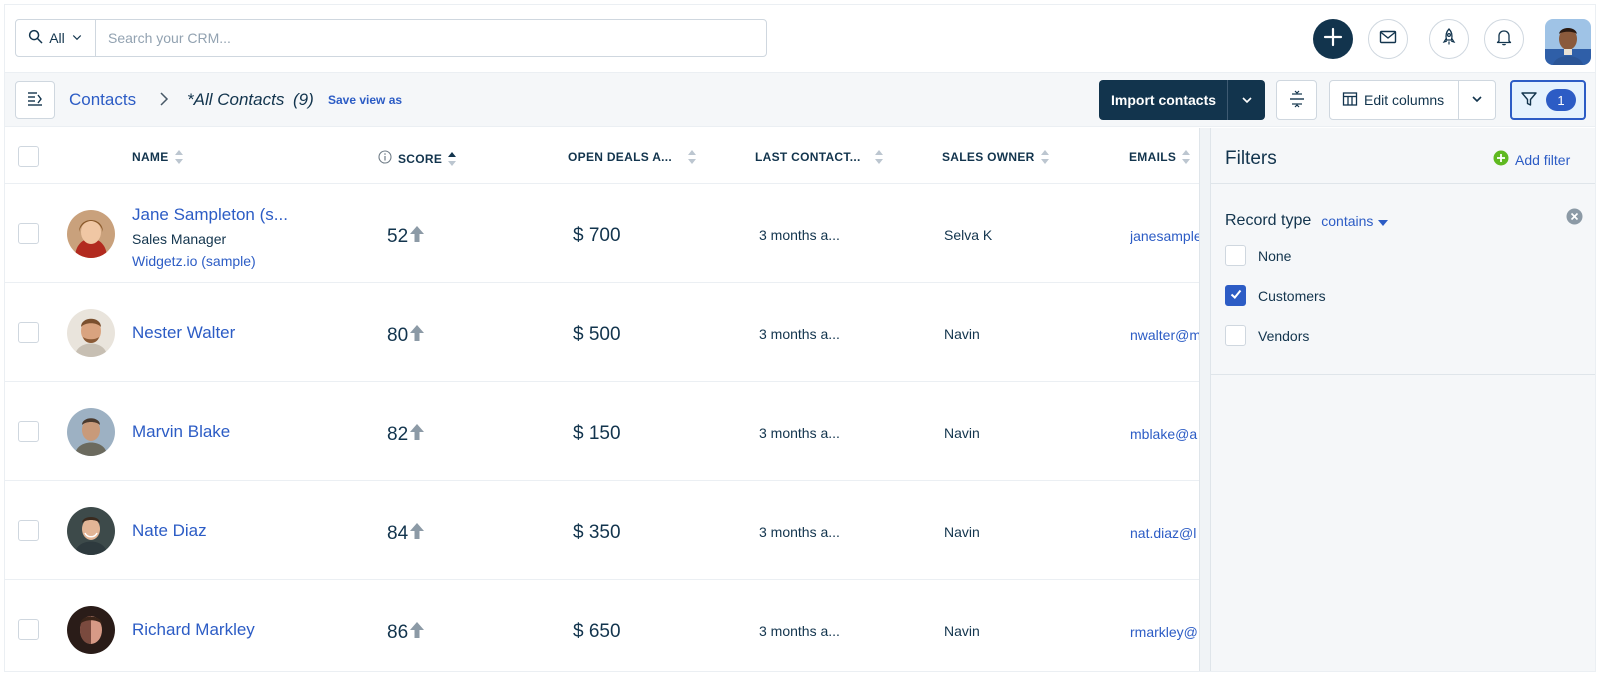 The width and height of the screenshot is (1600, 676). Describe the element at coordinates (102, 100) in the screenshot. I see `breadcrumb-contacts: Contacts` at that location.